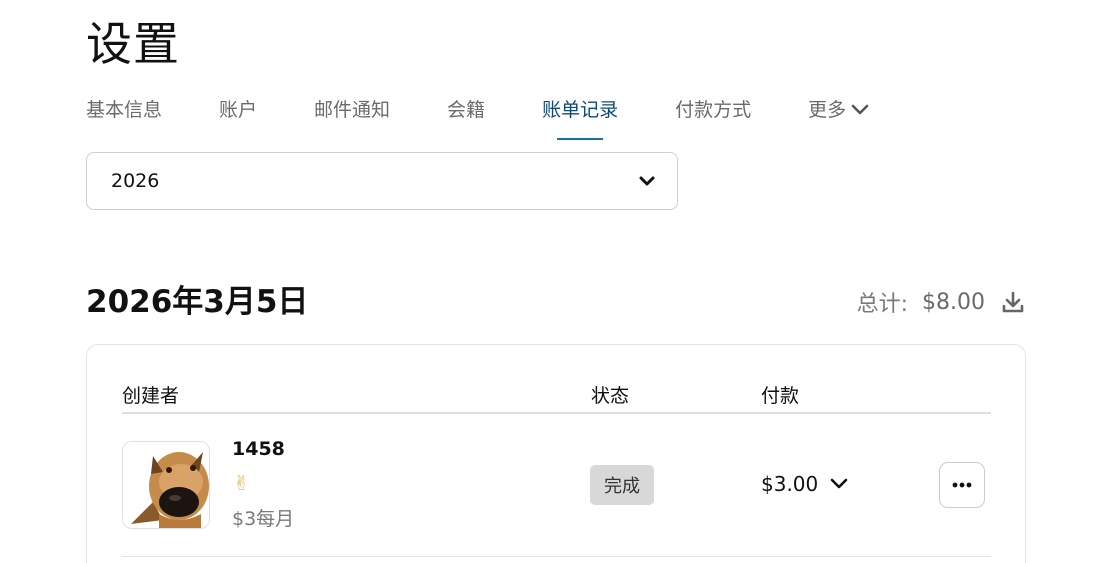  Describe the element at coordinates (622, 485) in the screenshot. I see `status-badge: 完成` at that location.